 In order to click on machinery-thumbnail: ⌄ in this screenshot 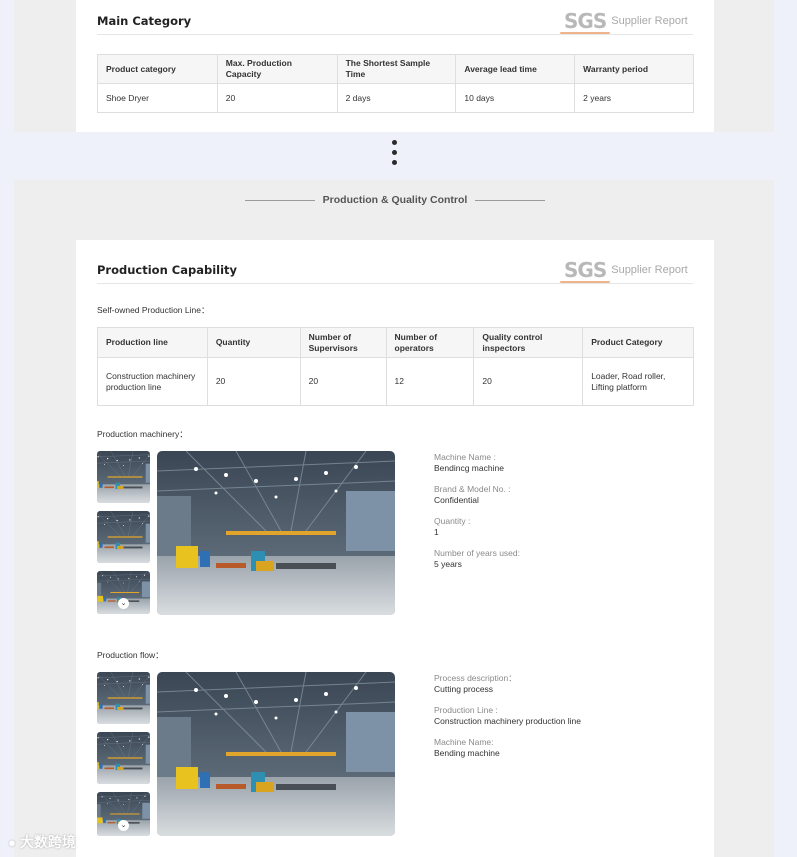, I will do `click(123, 592)`.